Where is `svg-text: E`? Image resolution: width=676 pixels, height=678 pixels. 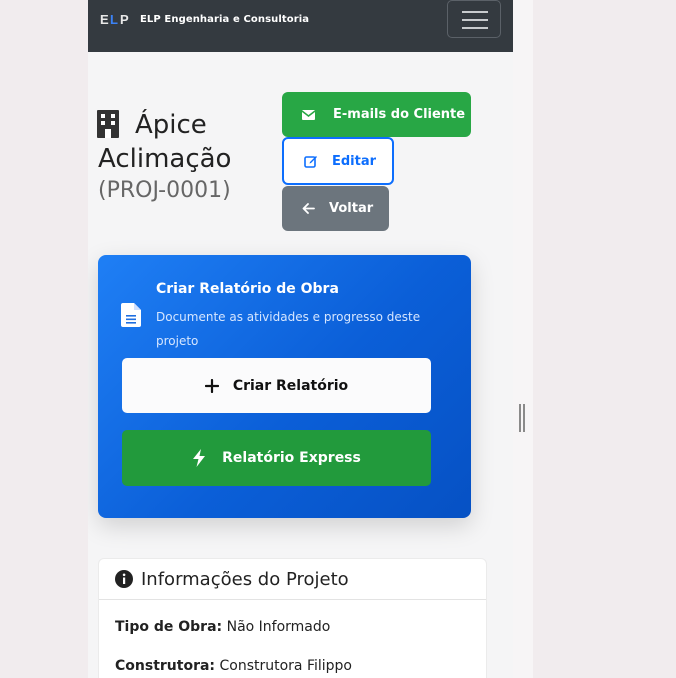
svg-text: E is located at coordinates (104, 19).